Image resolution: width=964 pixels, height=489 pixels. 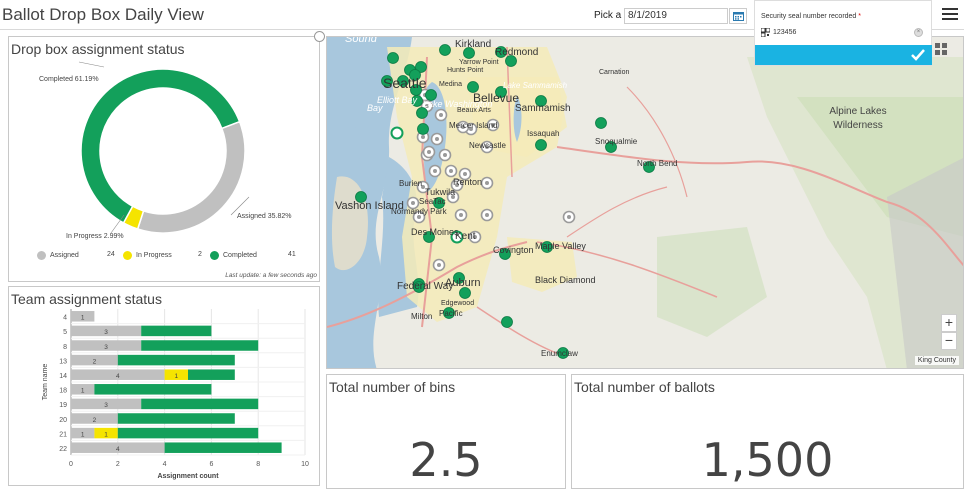 I want to click on x-tick-label: 6, so click(x=211, y=464).